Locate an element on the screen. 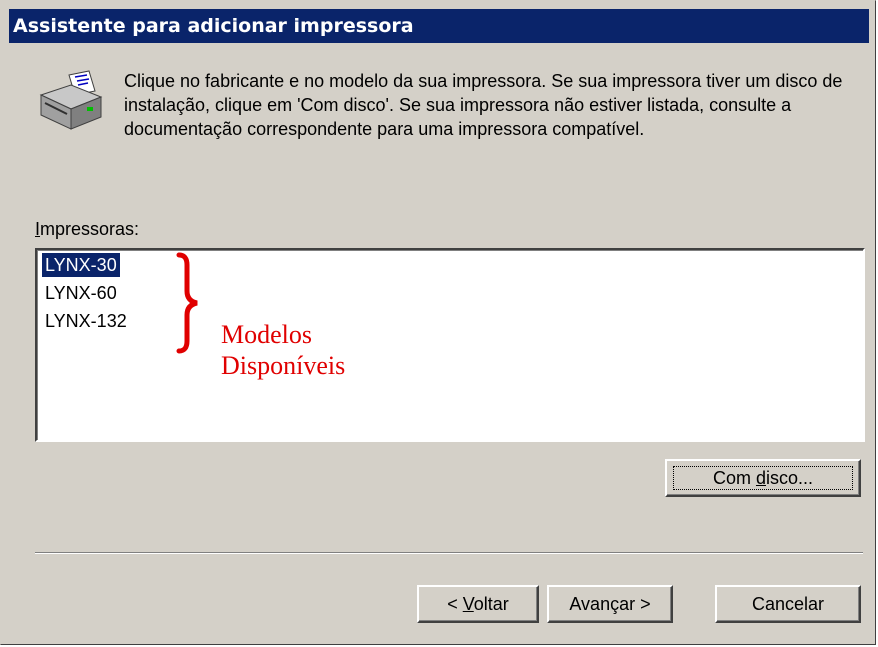 This screenshot has height=647, width=878. window-title: Assistente para adicionar impressora is located at coordinates (213, 26).